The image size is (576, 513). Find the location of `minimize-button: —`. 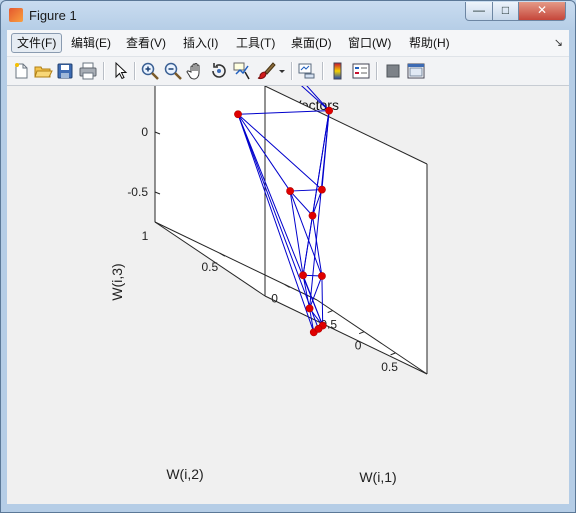

minimize-button: — is located at coordinates (479, 11).